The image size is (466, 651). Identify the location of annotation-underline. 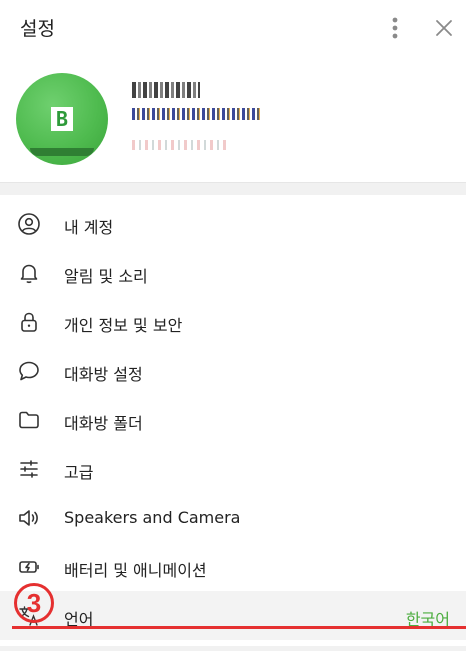
(239, 627).